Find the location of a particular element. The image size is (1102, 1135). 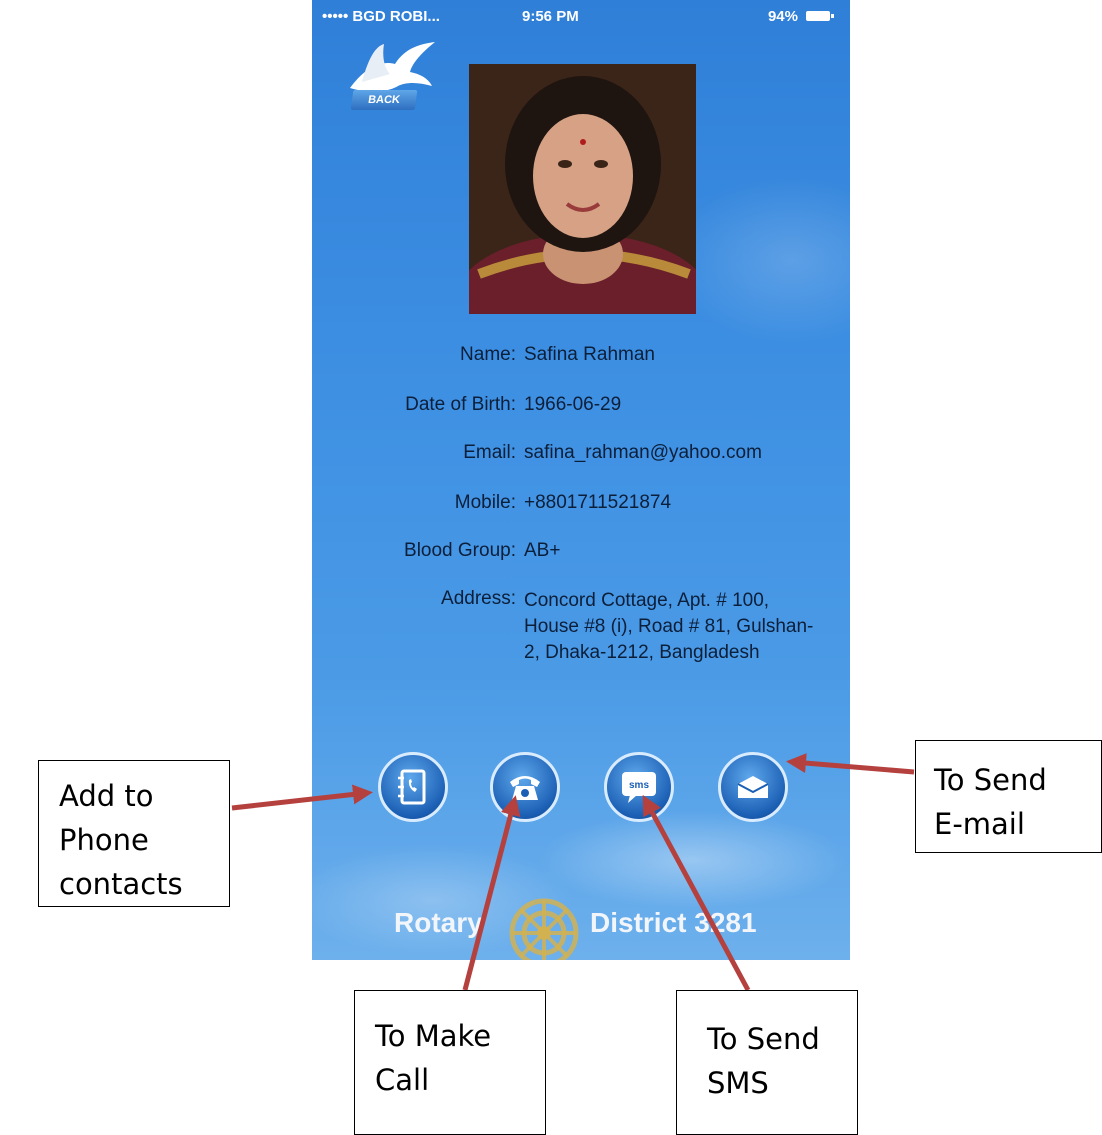

callout-send-email: To Send E-mail is located at coordinates (1008, 796).